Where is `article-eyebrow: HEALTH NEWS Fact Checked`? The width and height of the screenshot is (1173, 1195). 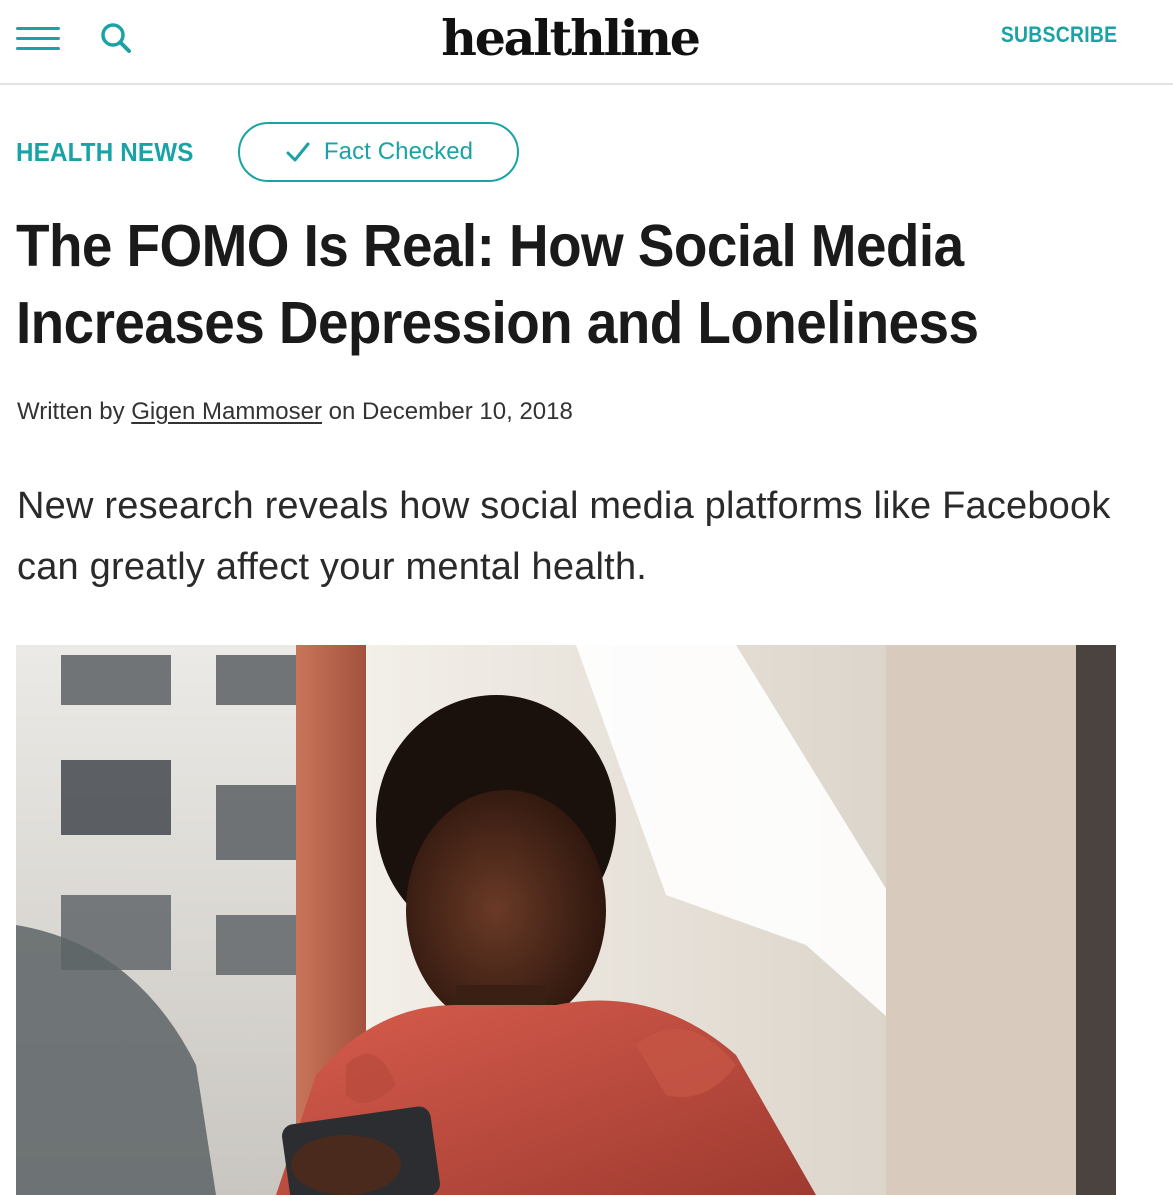
article-eyebrow: HEALTH NEWS Fact Checked is located at coordinates (267, 152).